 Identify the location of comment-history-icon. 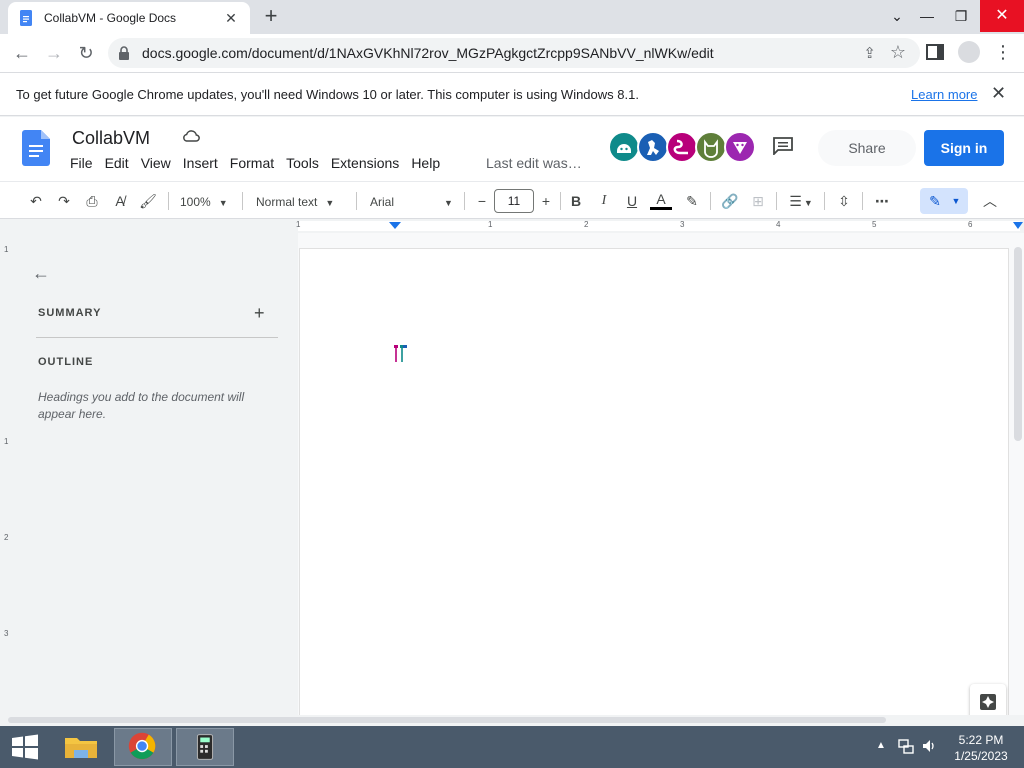
(783, 146).